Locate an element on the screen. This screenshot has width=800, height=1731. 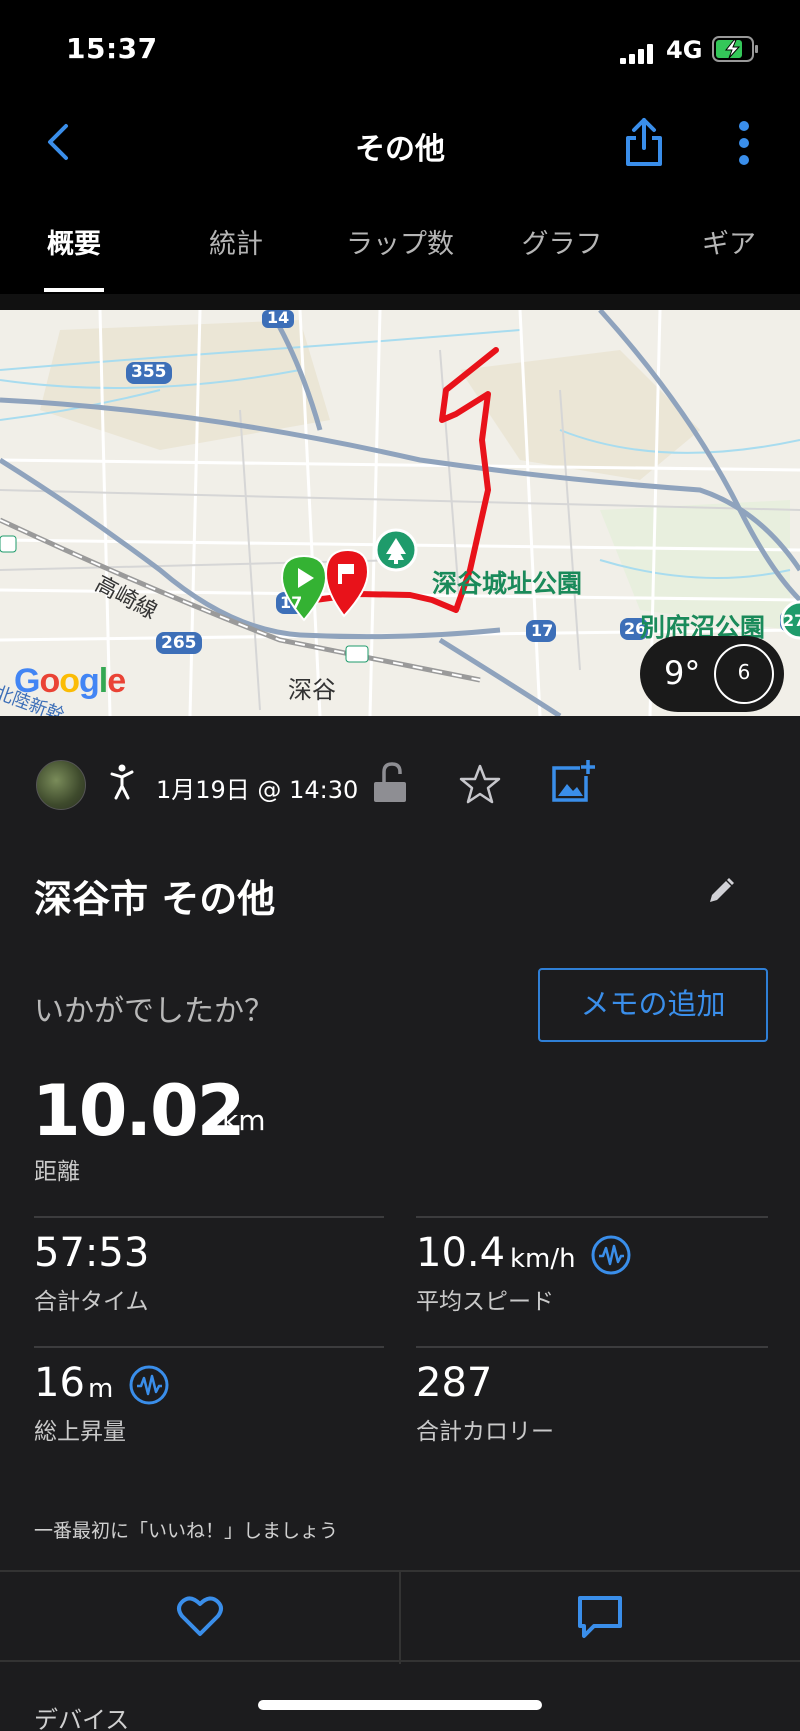
avg-speed-label: 平均スピード is located at coordinates (485, 1302).